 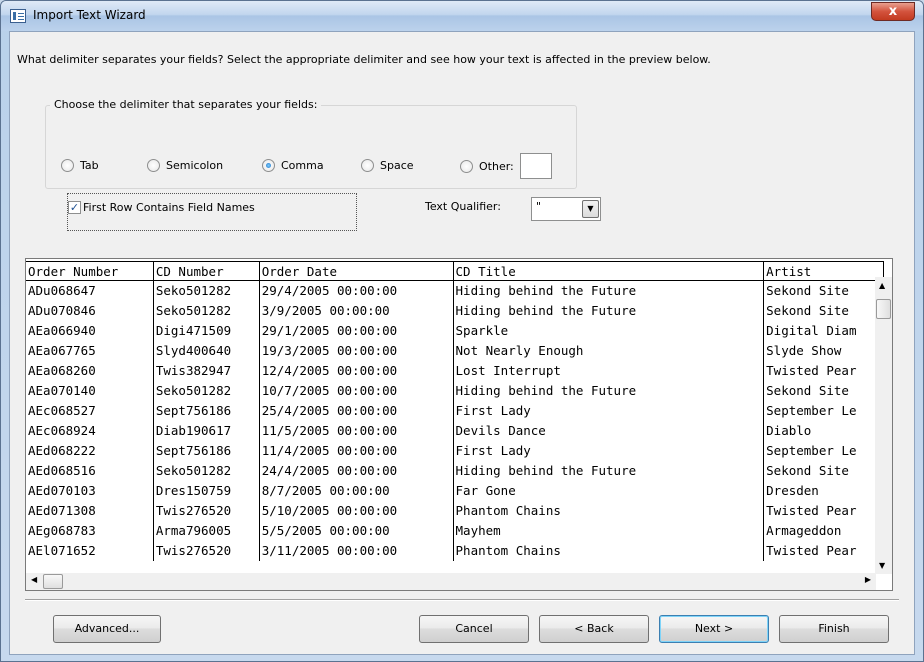 I want to click on table-cell: Sparkle, so click(x=609, y=331).